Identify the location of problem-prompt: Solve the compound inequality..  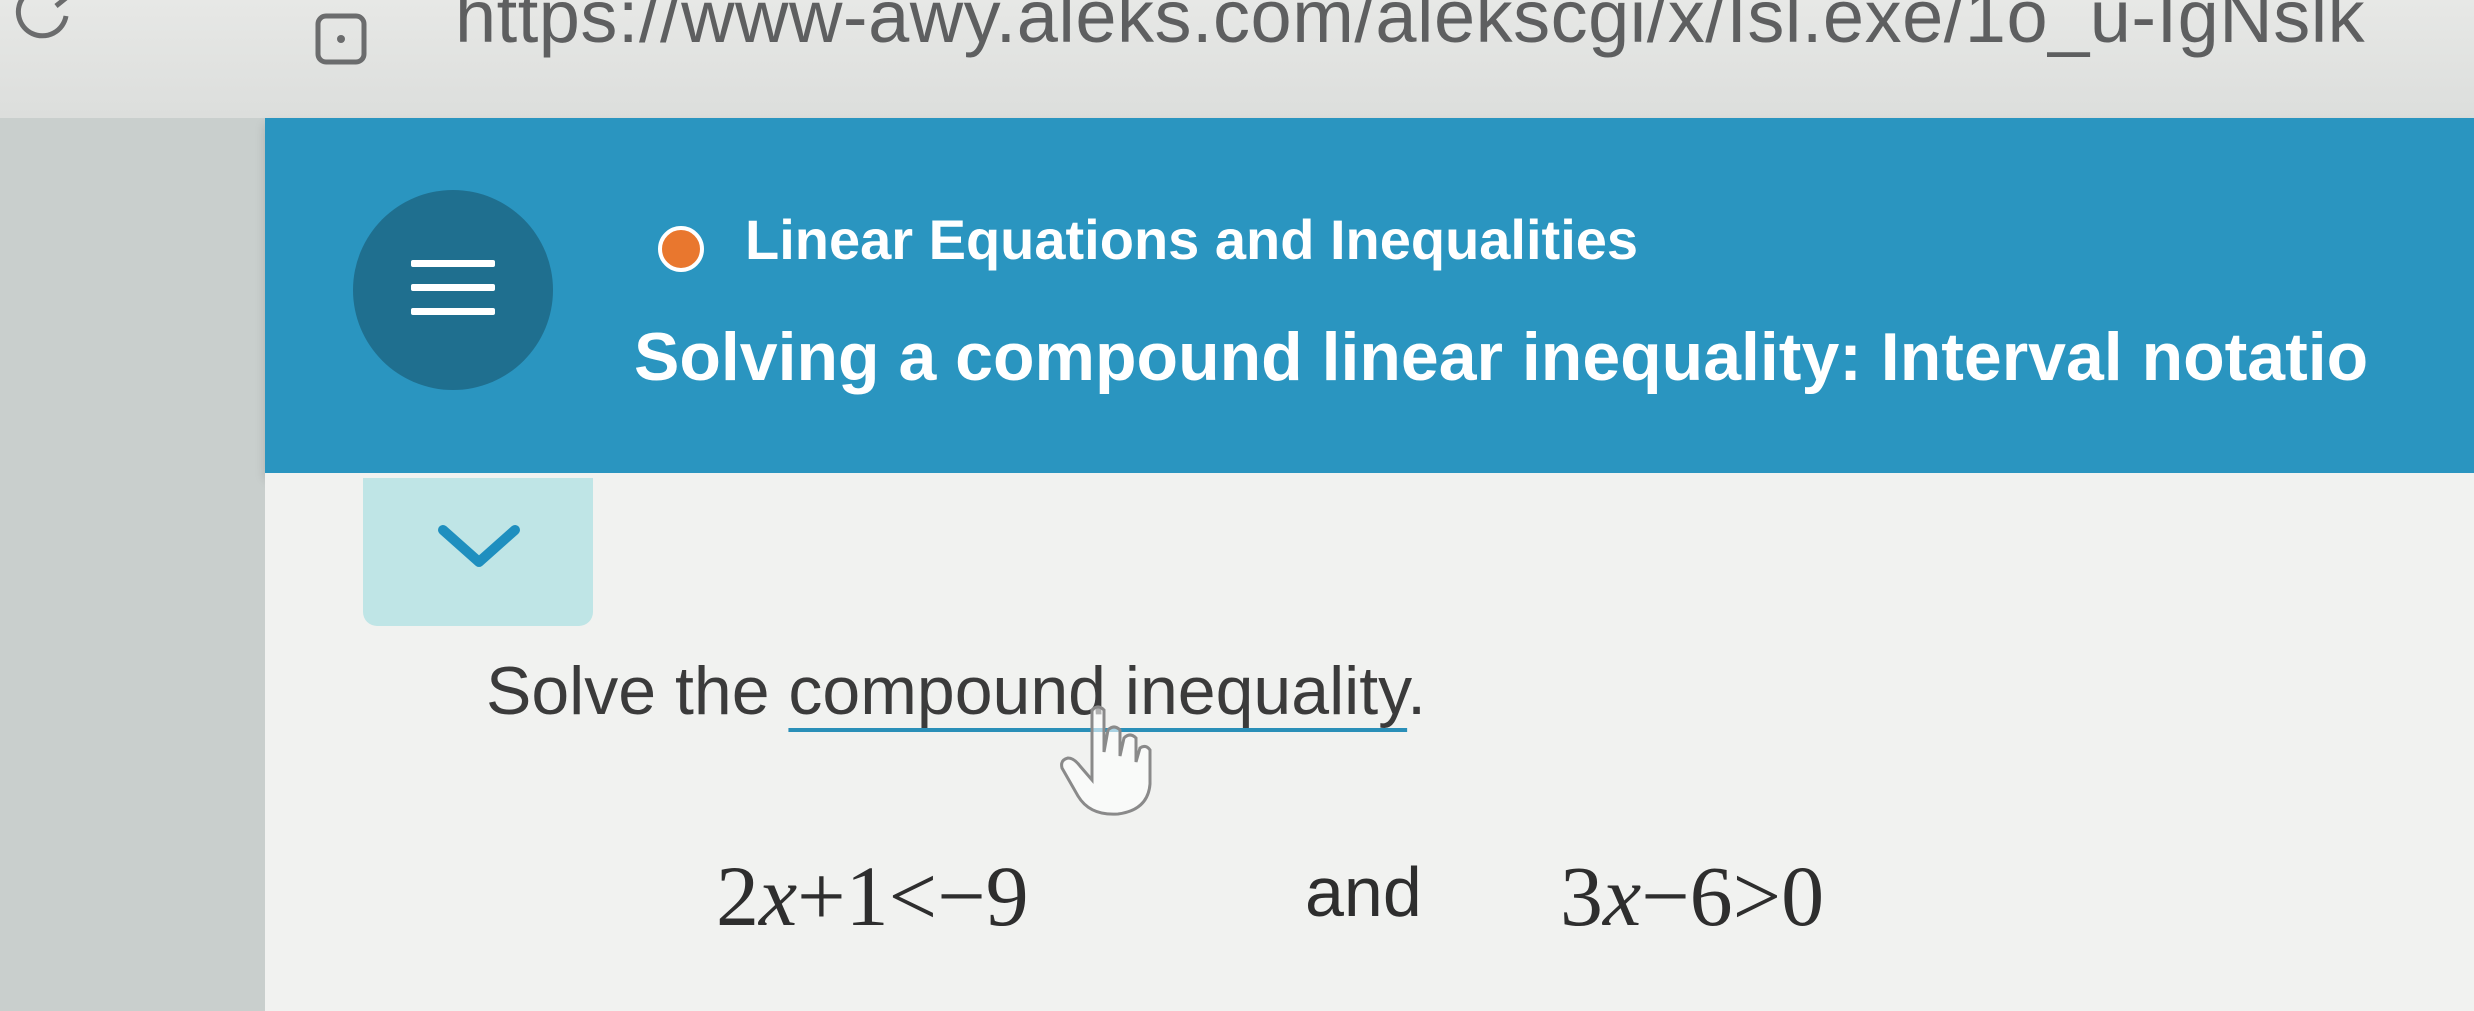
(956, 691).